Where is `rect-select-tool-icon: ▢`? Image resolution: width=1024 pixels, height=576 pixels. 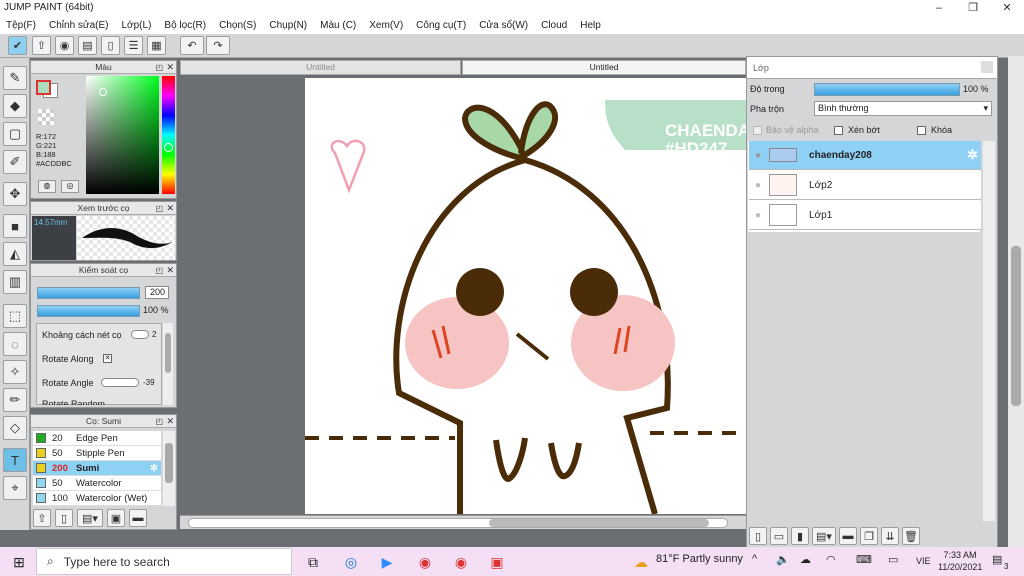
rect-select-tool-icon: ▢ is located at coordinates (15, 134).